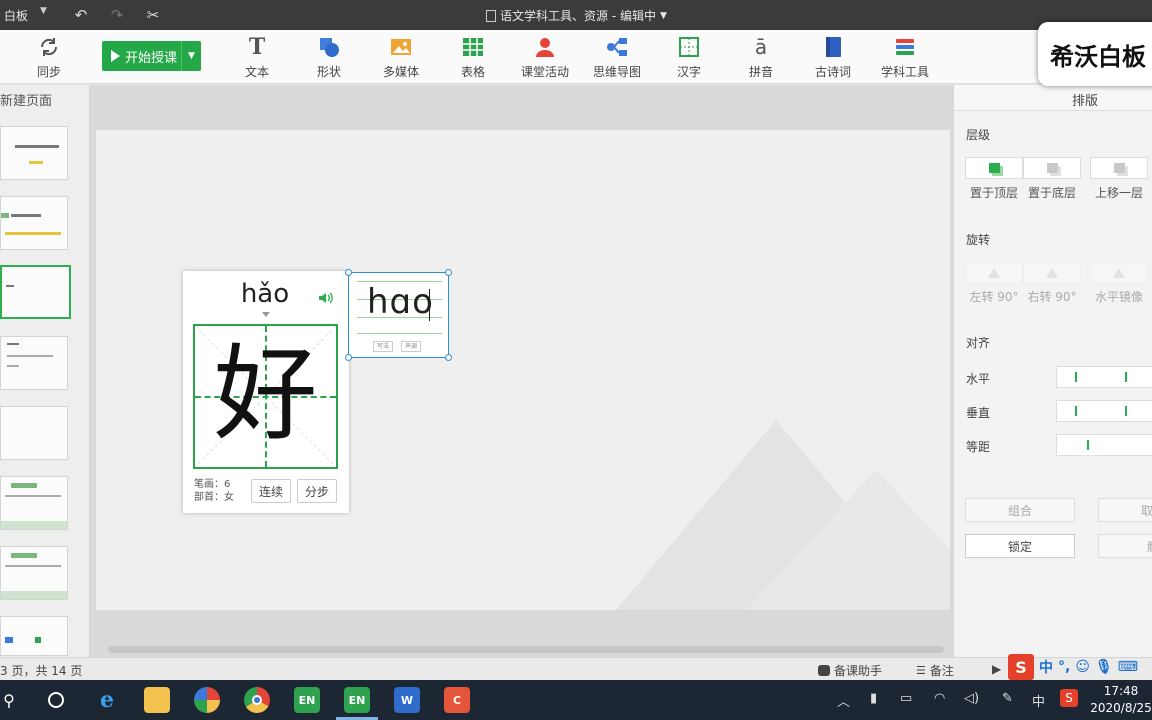 This screenshot has height=720, width=1152. Describe the element at coordinates (873, 698) in the screenshot. I see `usb-icon: ▮` at that location.